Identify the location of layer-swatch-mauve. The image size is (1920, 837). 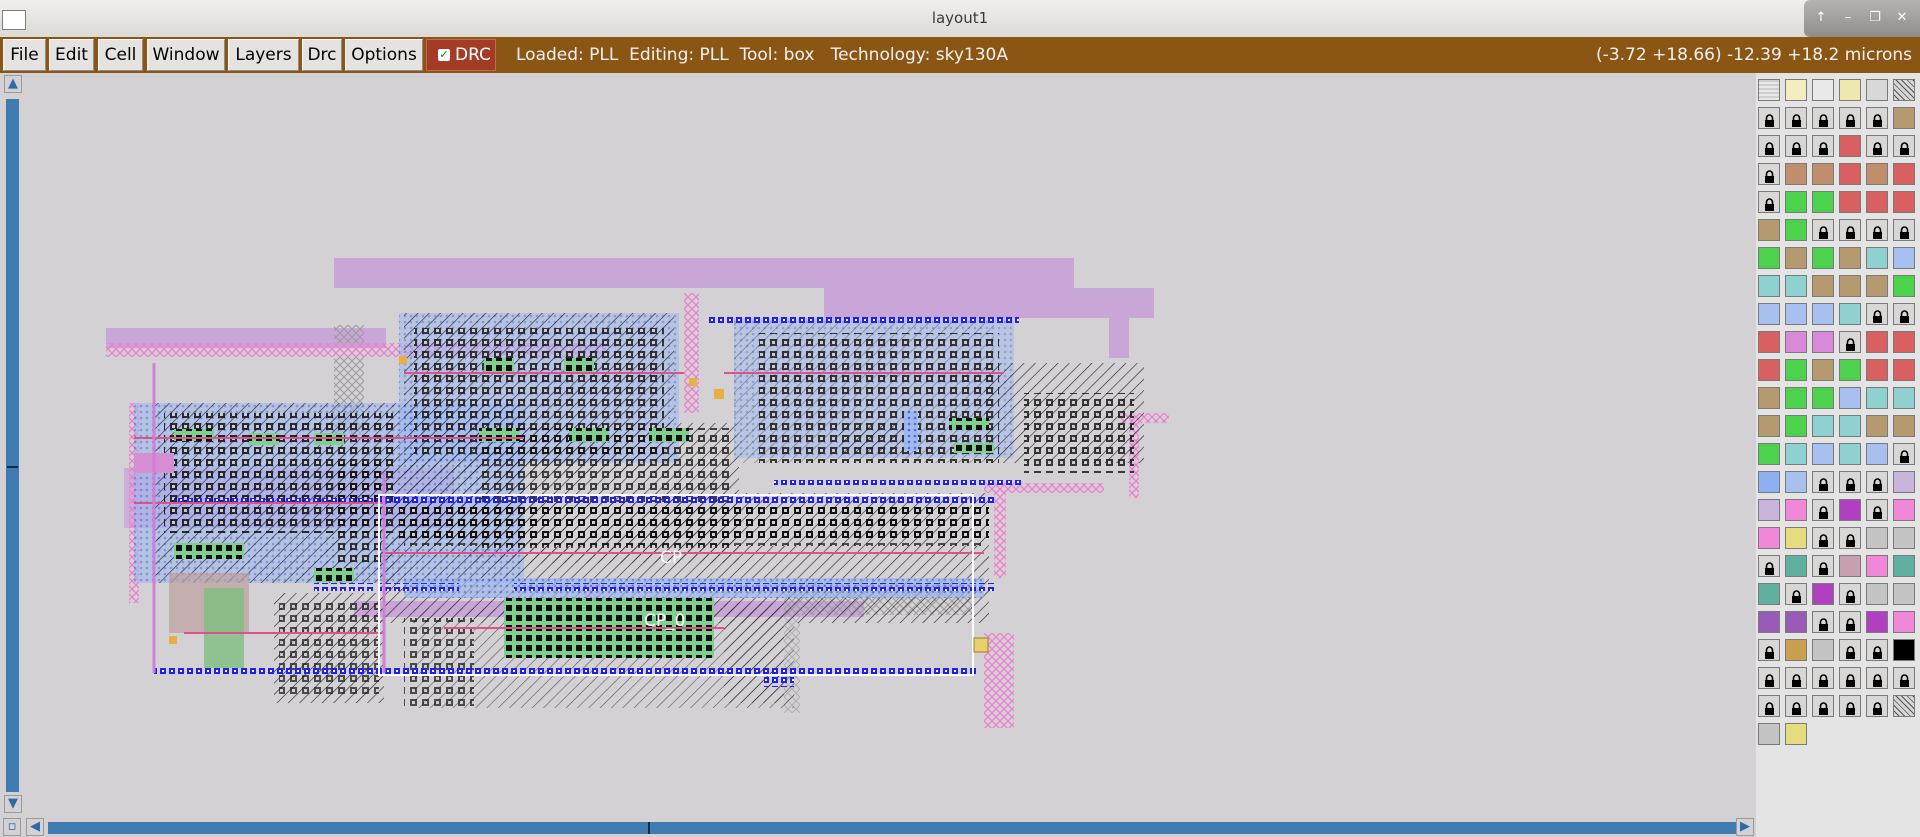
(1850, 566).